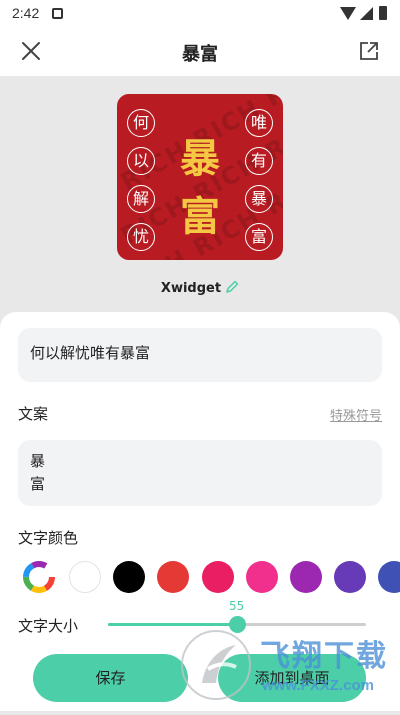 Image resolution: width=400 pixels, height=715 pixels. I want to click on status-time: 2:42, so click(26, 13).